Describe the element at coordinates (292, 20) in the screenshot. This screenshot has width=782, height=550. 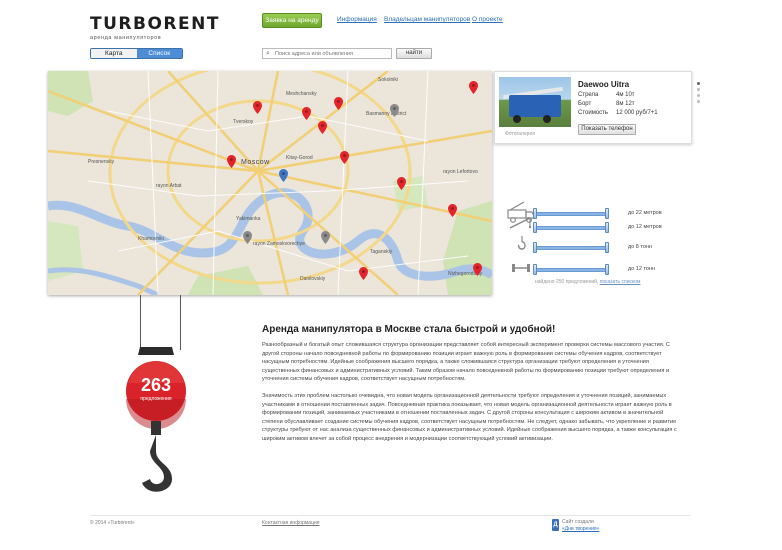
I see `rent-request-button: Заявка на аренду` at that location.